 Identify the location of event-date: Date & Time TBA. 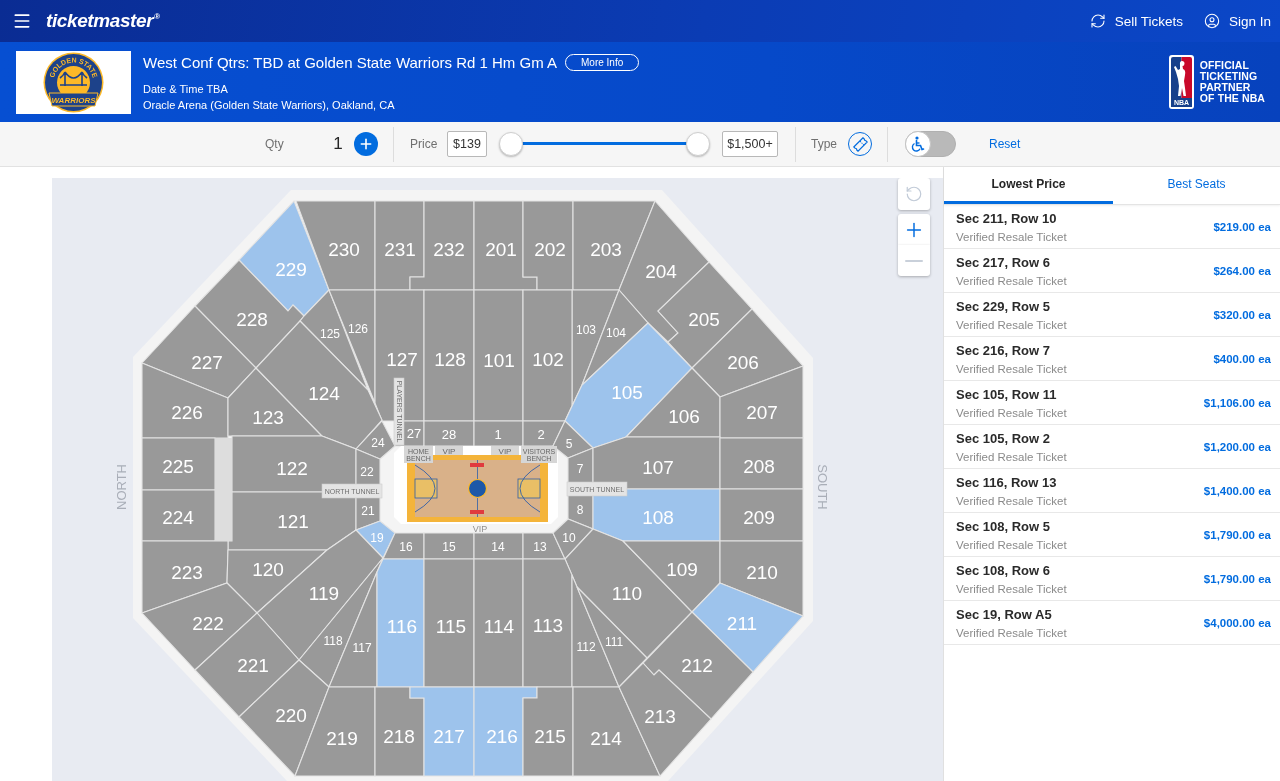
(186, 88).